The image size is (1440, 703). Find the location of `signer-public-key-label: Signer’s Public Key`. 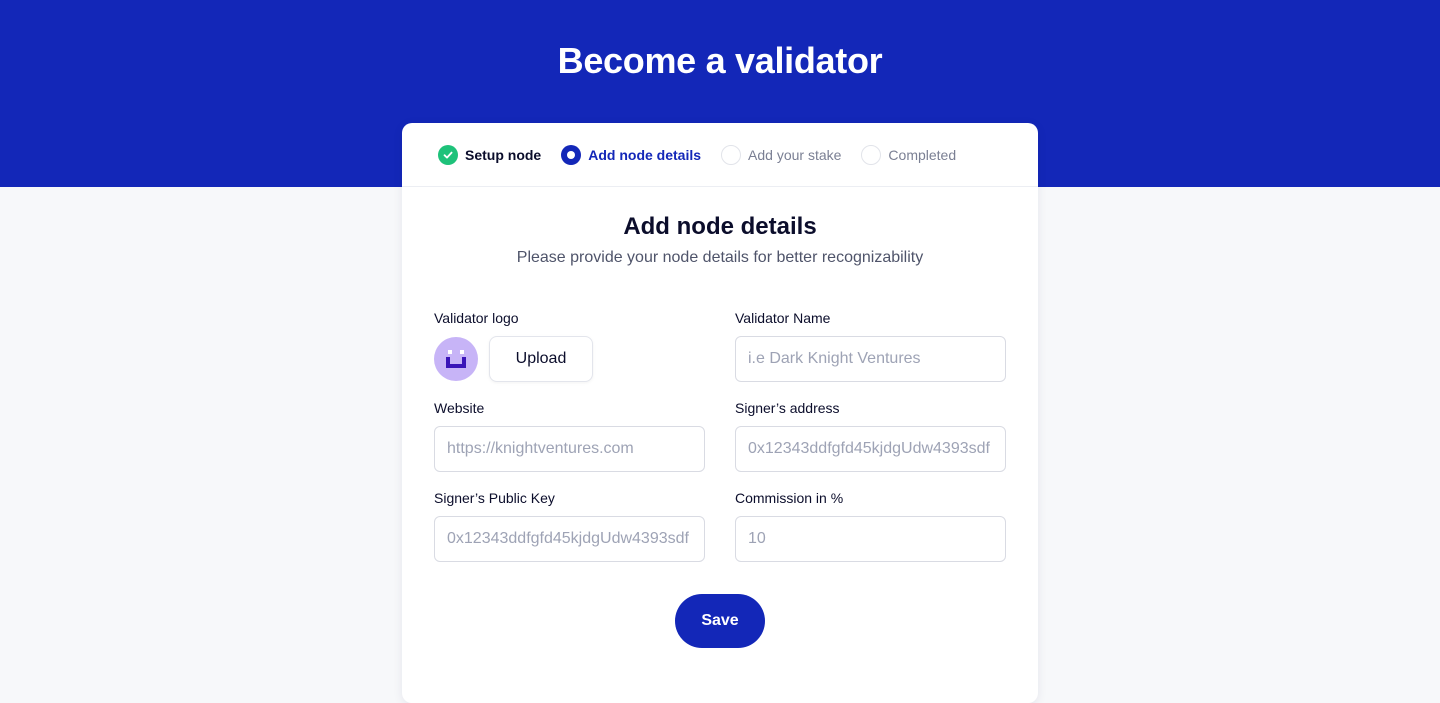

signer-public-key-label: Signer’s Public Key is located at coordinates (494, 498).